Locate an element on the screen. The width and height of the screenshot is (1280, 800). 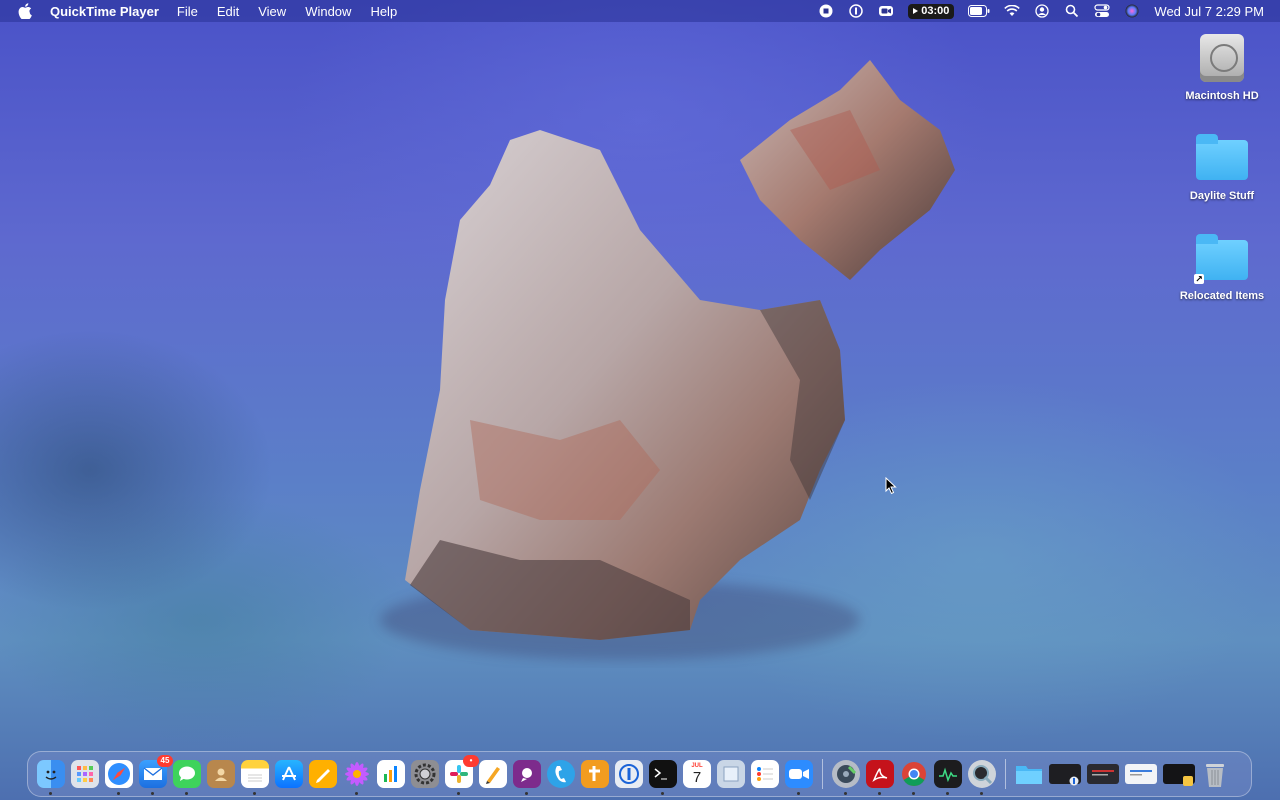
menubar-clock: Wed Jul 7 2:29 PM is located at coordinates (1209, 11).